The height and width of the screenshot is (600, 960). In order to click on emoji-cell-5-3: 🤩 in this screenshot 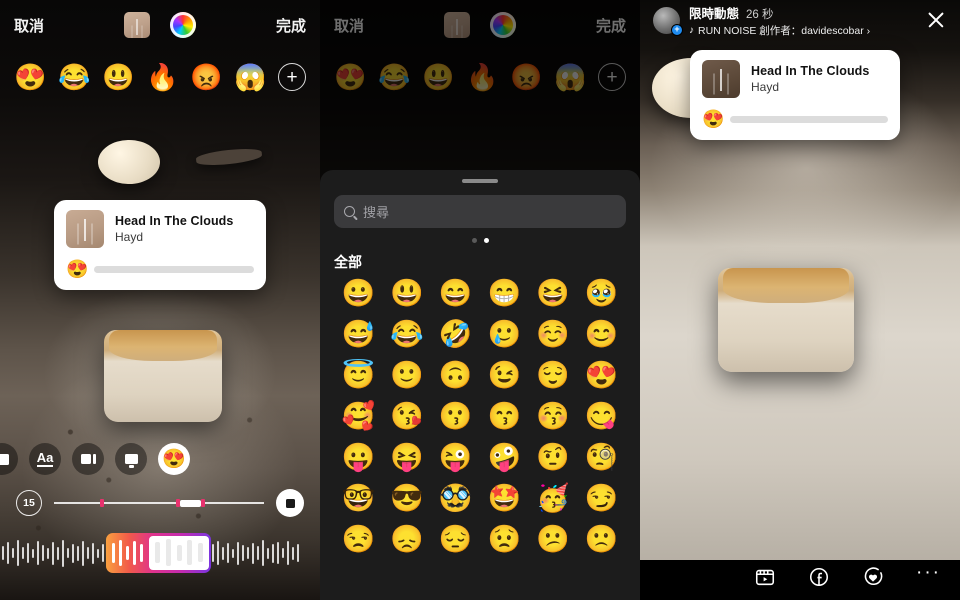, I will do `click(504, 498)`.